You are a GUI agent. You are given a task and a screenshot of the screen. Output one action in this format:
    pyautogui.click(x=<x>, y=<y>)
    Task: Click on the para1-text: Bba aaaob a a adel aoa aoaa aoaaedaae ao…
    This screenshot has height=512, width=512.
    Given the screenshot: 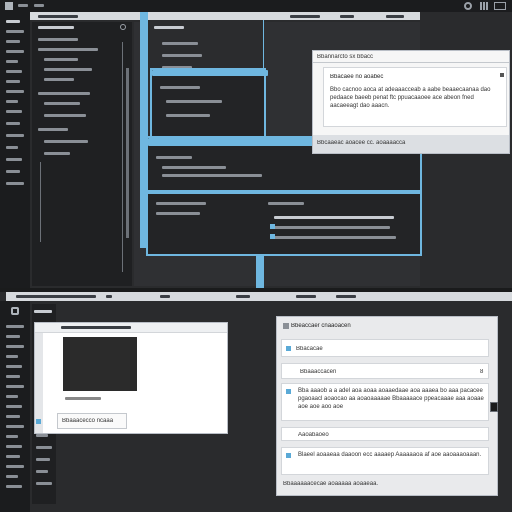 What is the action you would take?
    pyautogui.click(x=391, y=399)
    